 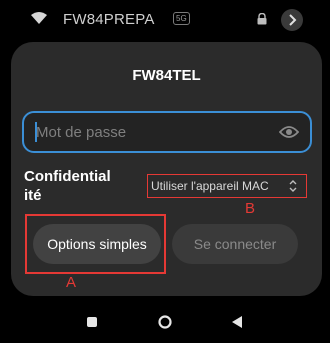 I want to click on lock-icon, so click(x=262, y=19).